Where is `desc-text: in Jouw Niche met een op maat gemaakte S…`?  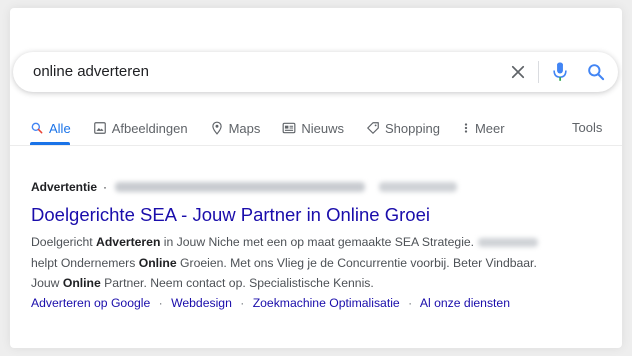
desc-text: in Jouw Niche met een op maat gemaakte S… is located at coordinates (317, 242).